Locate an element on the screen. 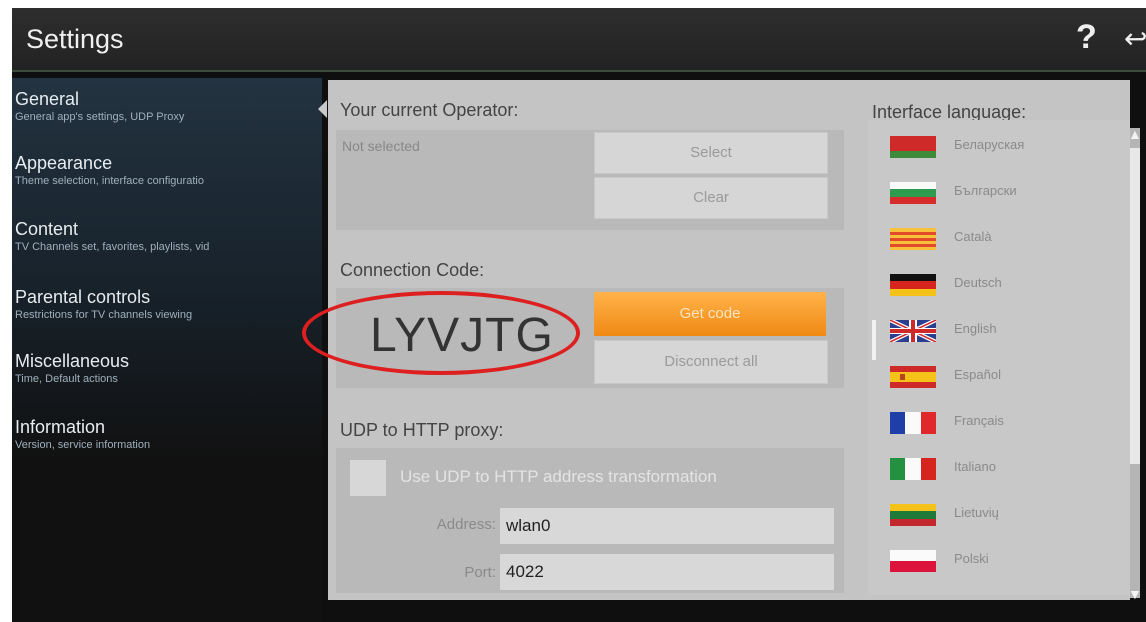  language-item-bulgarian: Български is located at coordinates (998, 192).